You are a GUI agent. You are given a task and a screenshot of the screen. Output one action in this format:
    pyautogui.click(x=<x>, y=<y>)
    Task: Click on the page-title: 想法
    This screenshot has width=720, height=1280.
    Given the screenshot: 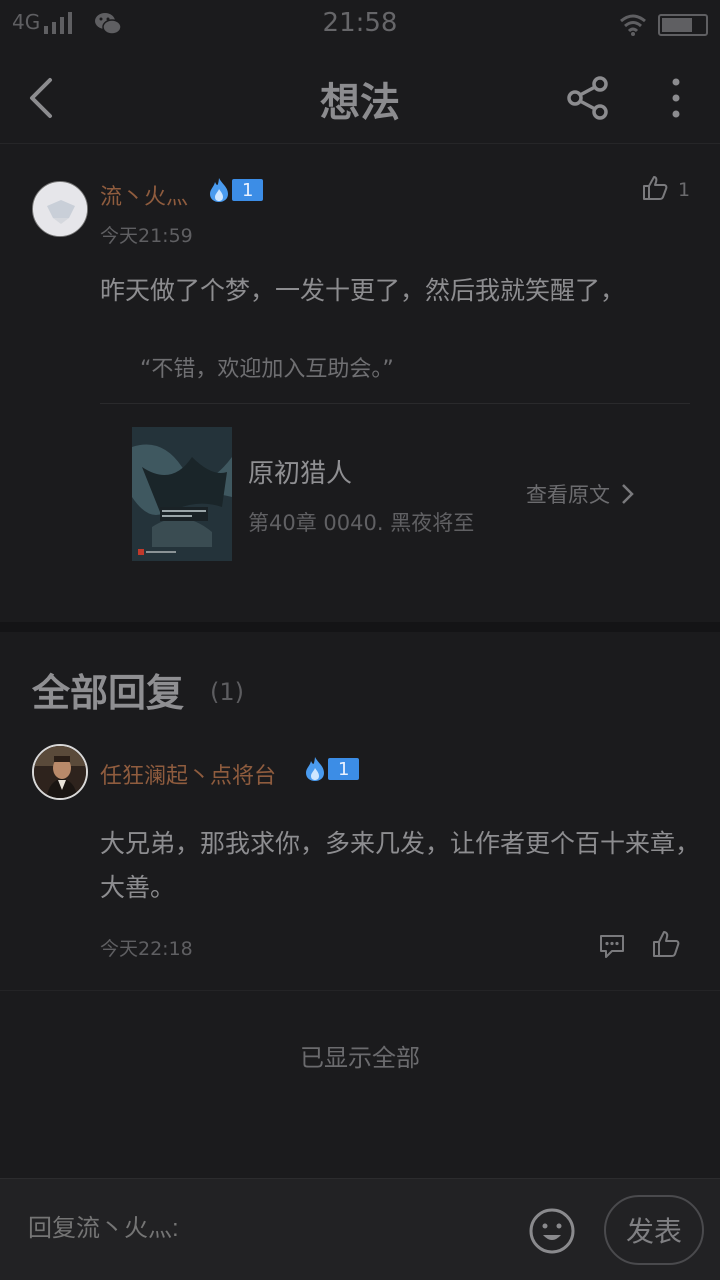 What is the action you would take?
    pyautogui.click(x=360, y=102)
    